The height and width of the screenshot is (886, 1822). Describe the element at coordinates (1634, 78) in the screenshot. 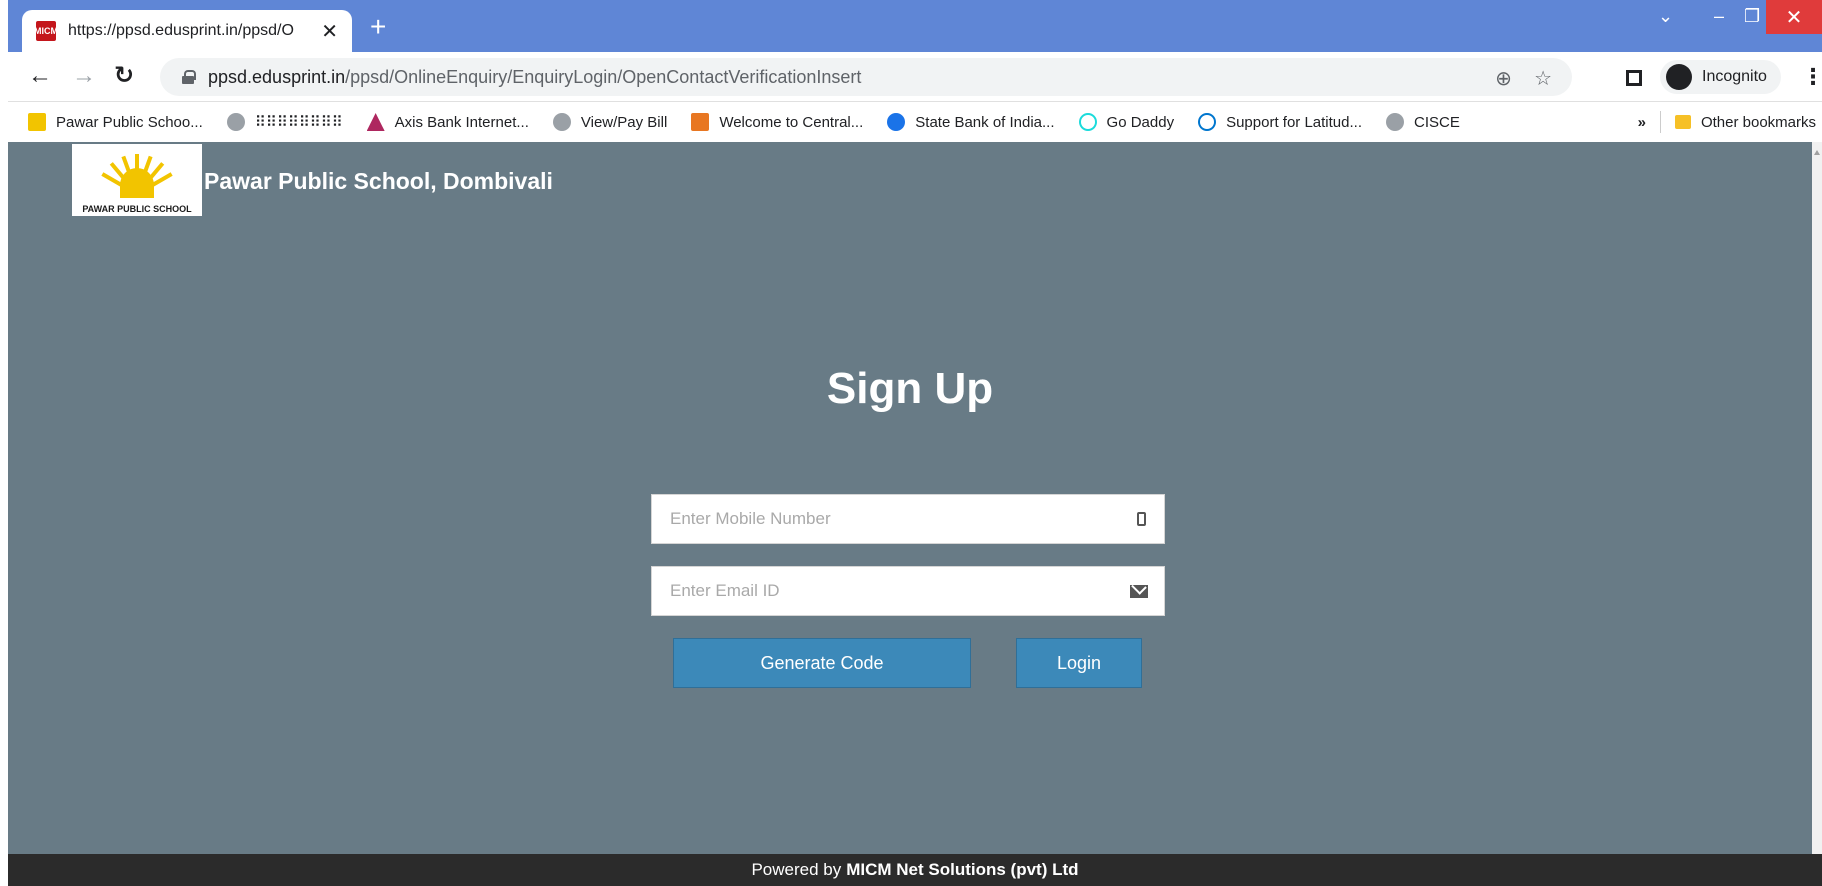

I see `side-panel-icon` at that location.